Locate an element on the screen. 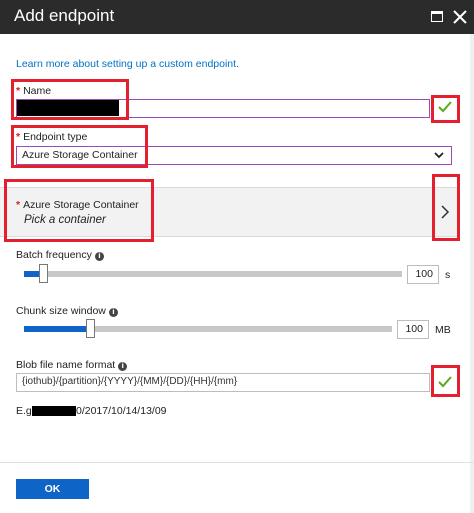  chunk-size-unit: MB is located at coordinates (443, 330).